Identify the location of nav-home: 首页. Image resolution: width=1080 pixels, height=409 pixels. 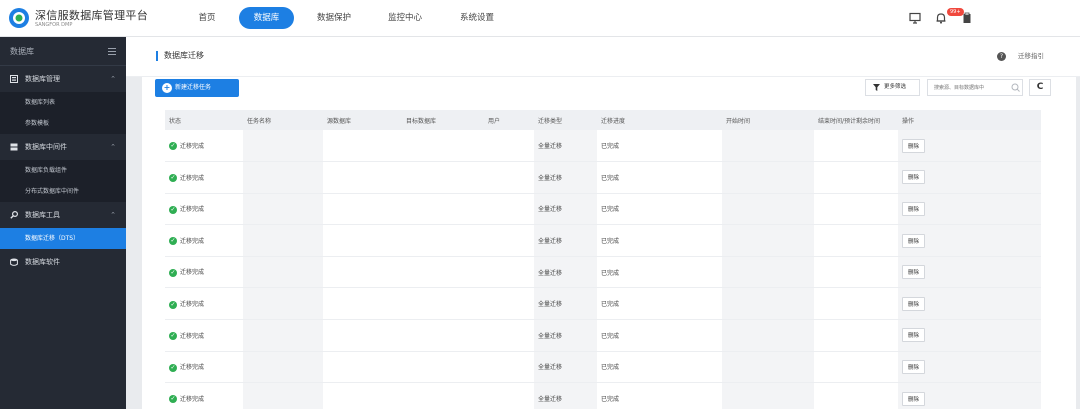
(207, 18).